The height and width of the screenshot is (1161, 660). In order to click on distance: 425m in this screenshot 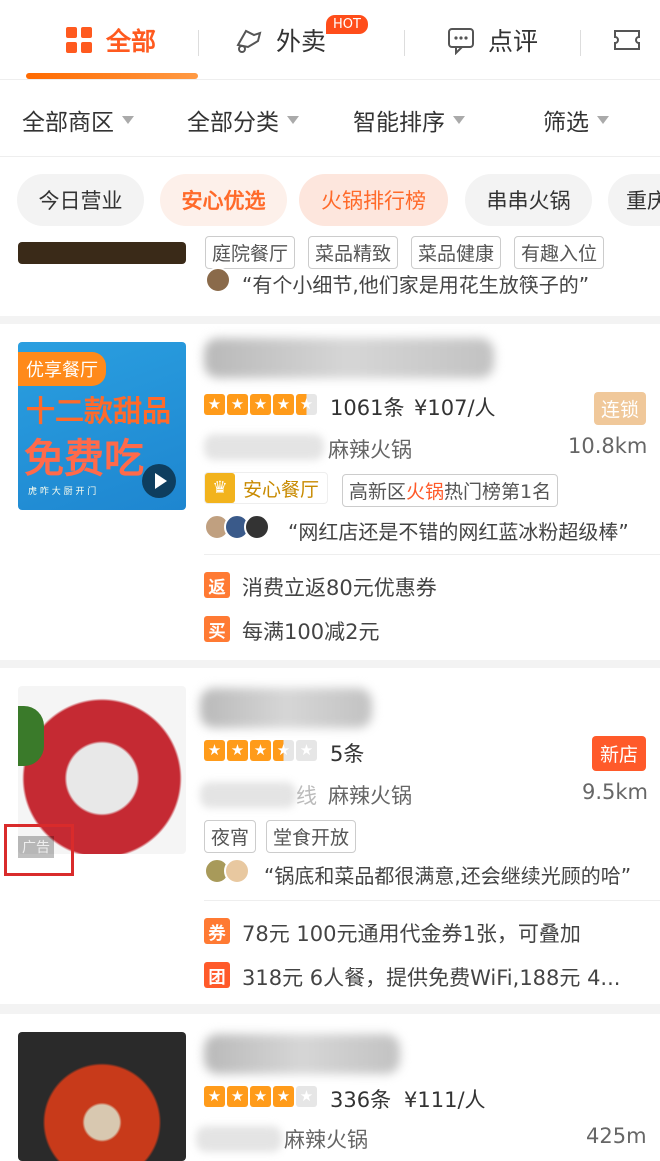, I will do `click(616, 1136)`.